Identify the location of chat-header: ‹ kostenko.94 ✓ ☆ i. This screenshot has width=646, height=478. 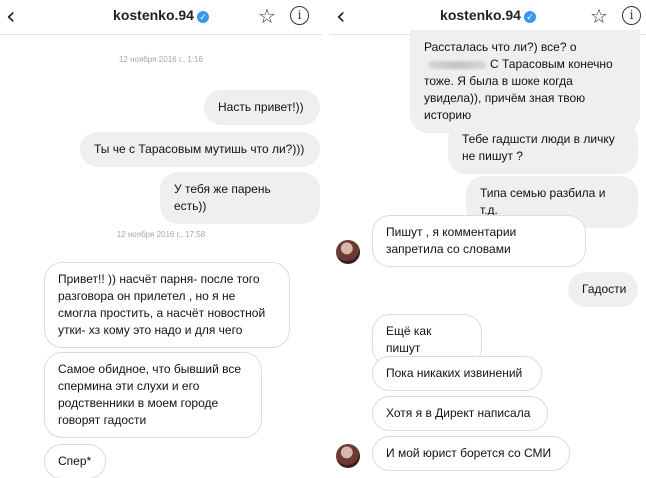
(161, 17).